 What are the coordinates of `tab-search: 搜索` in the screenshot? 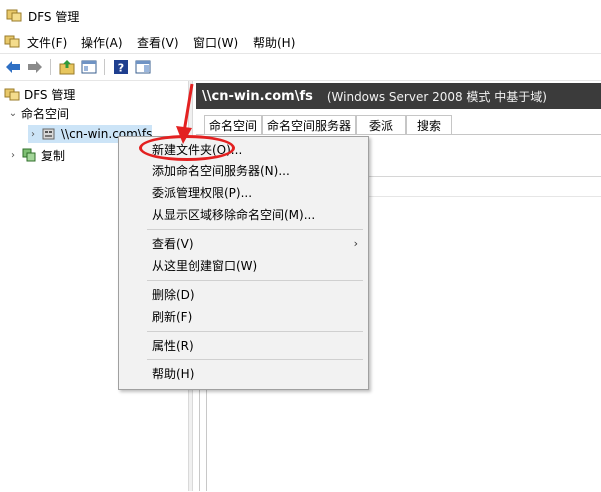 It's located at (429, 124).